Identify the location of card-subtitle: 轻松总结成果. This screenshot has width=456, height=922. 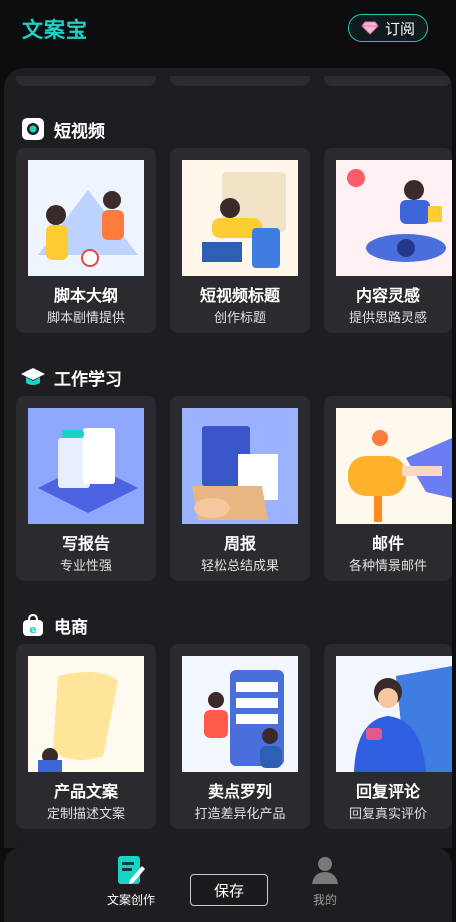
(239, 566).